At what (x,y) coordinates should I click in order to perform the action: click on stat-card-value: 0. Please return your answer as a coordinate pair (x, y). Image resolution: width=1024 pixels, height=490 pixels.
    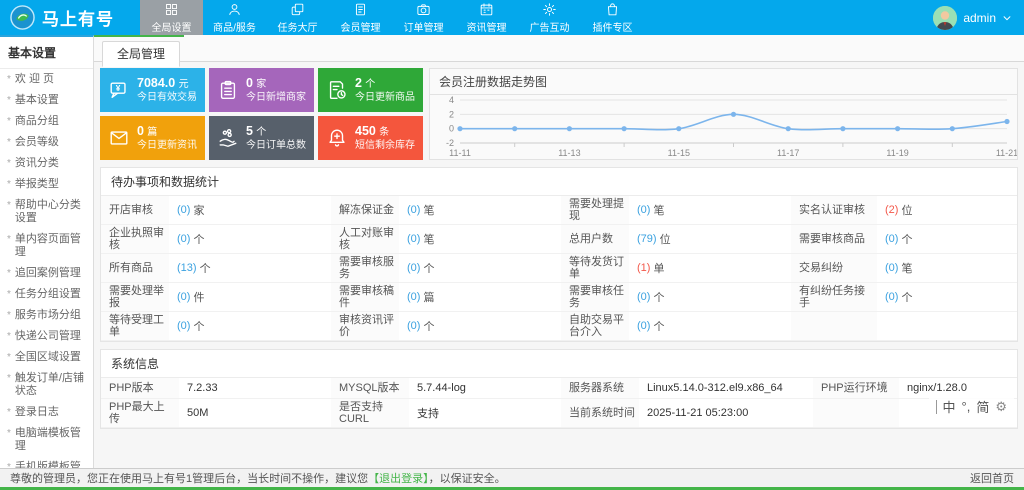
    Looking at the image, I should click on (249, 82).